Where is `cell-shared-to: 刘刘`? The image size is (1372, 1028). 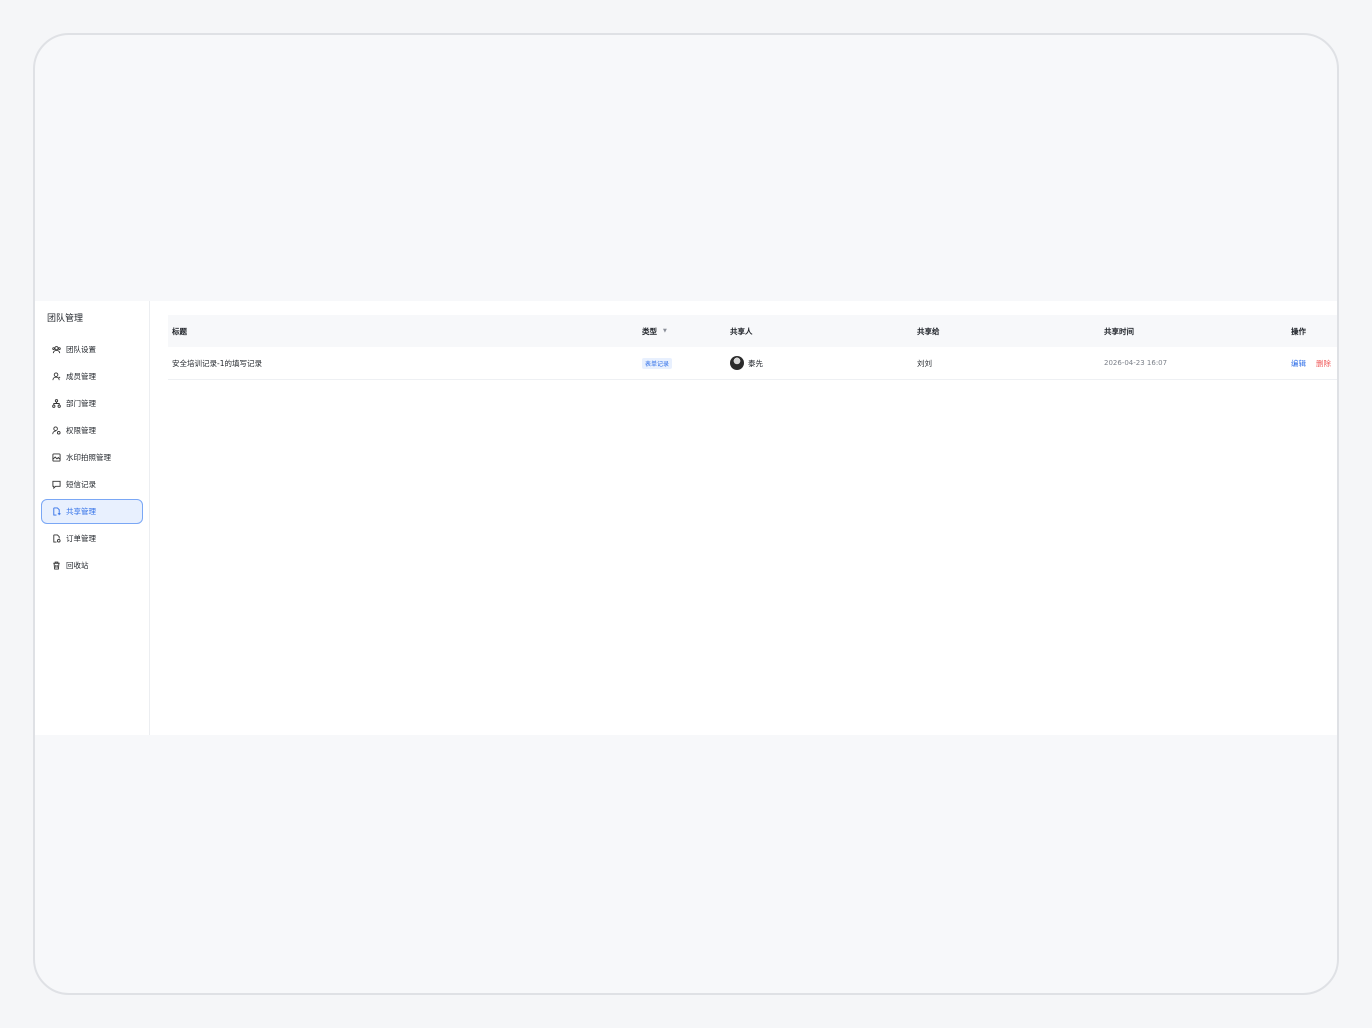 cell-shared-to: 刘刘 is located at coordinates (924, 363).